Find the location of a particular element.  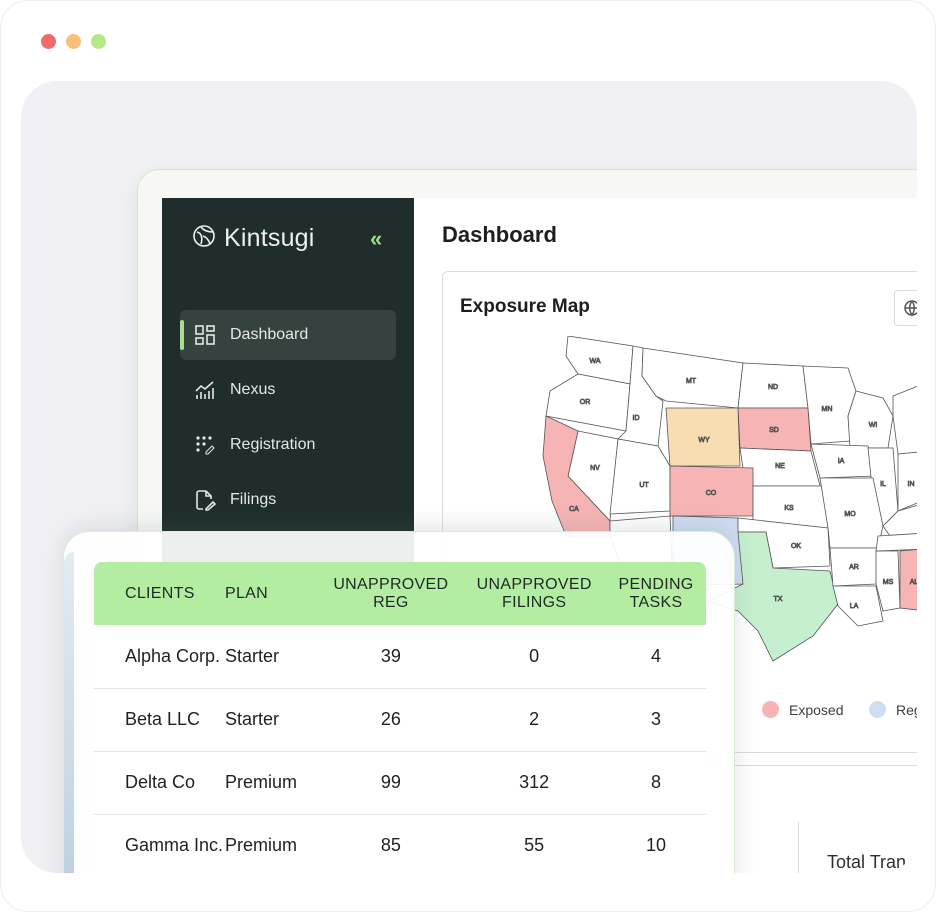

state-label-MO: MO is located at coordinates (850, 514).